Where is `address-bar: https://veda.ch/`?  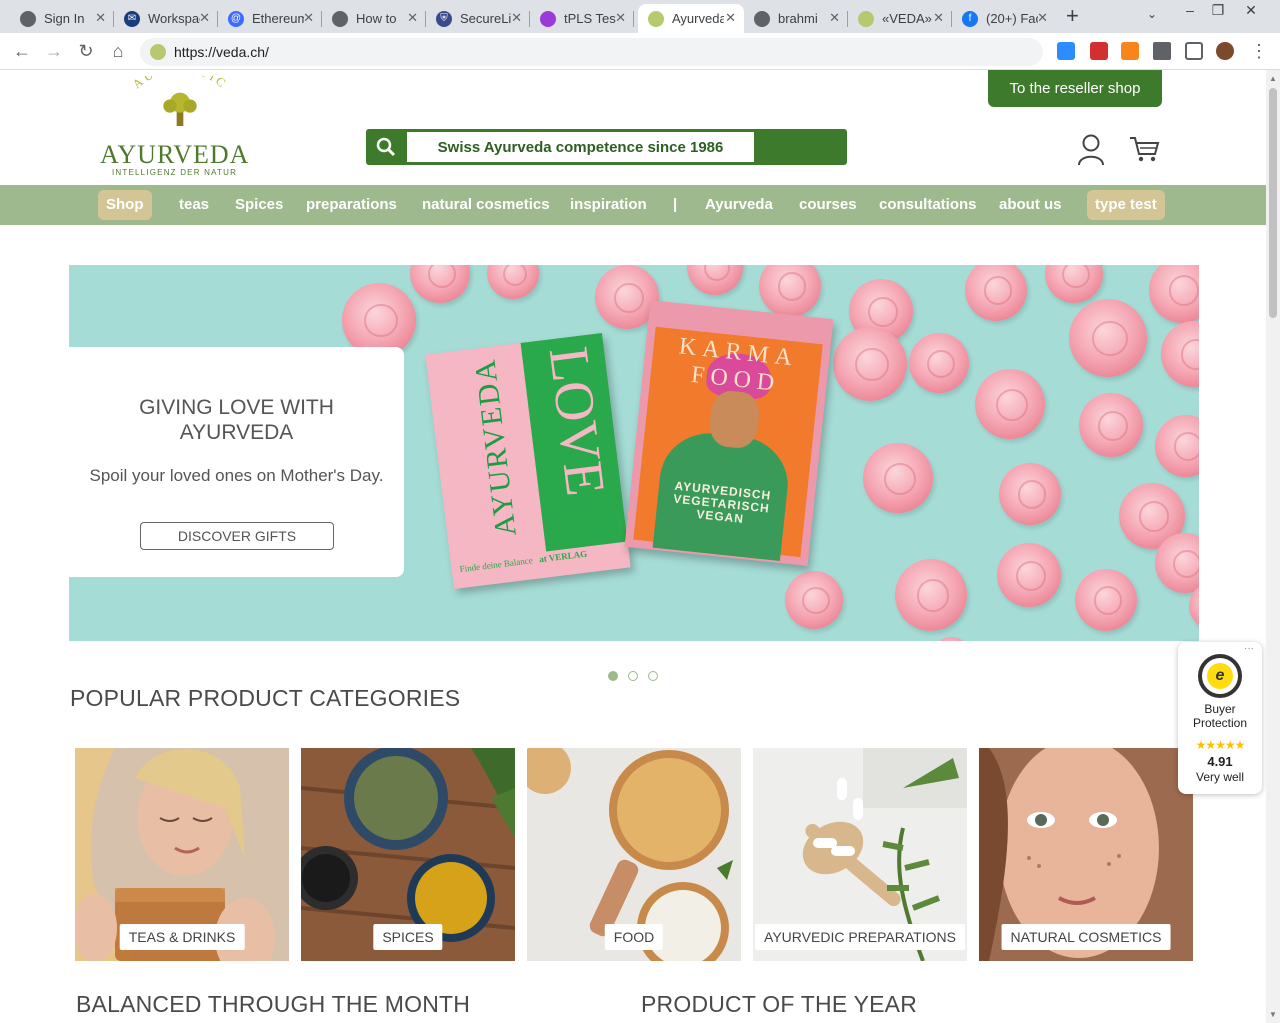
address-bar: https://veda.ch/ is located at coordinates (591, 52).